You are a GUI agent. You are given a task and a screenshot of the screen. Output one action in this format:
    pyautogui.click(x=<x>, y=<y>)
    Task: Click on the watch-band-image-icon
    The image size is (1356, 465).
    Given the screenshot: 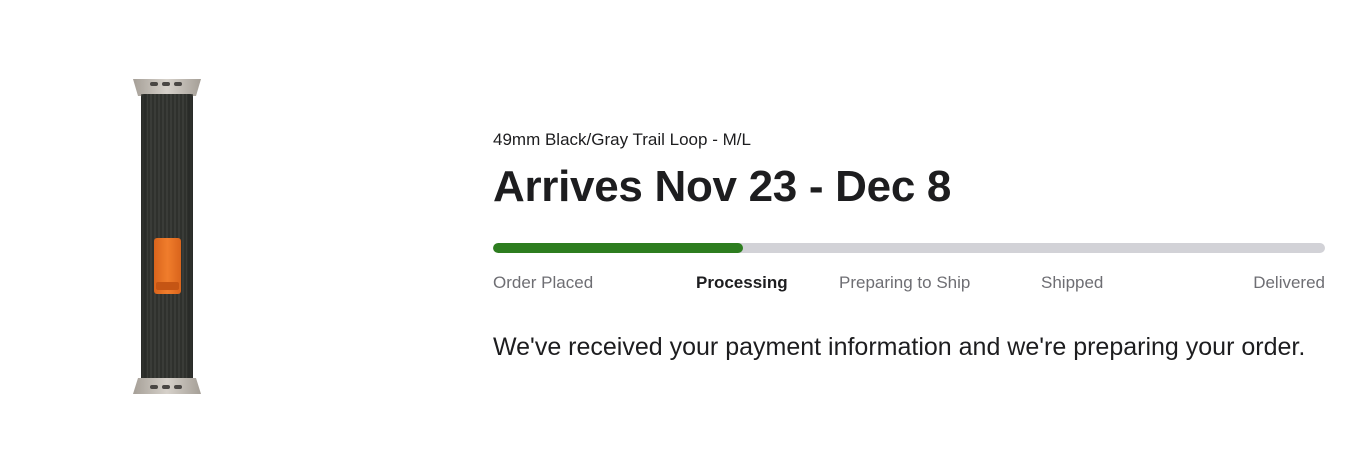 What is the action you would take?
    pyautogui.click(x=167, y=236)
    